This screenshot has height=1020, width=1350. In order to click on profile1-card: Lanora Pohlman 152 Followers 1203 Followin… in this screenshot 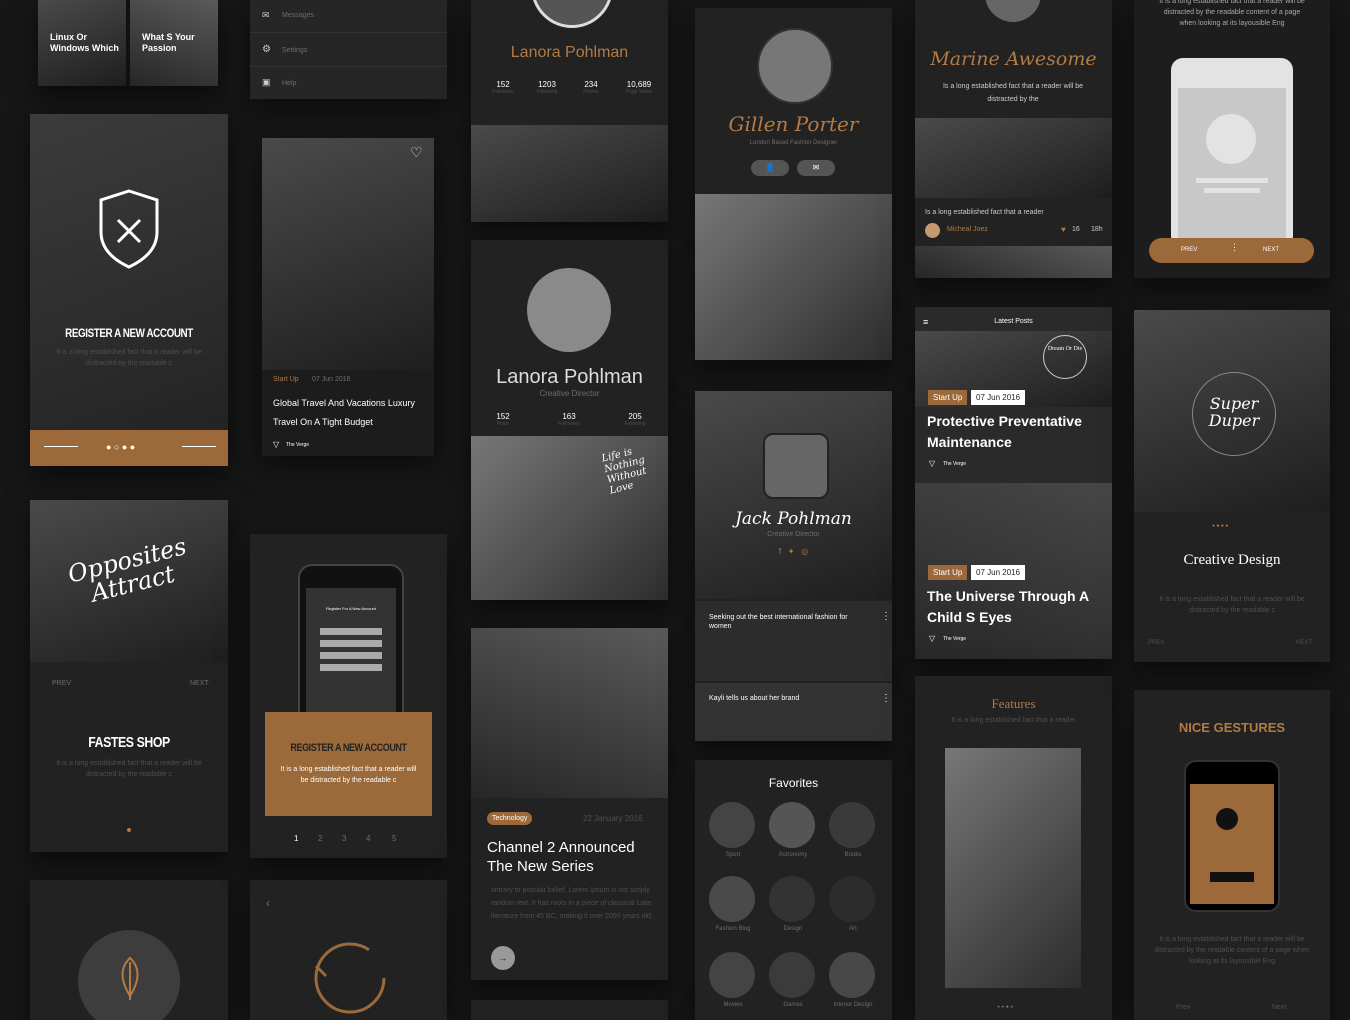, I will do `click(569, 111)`.